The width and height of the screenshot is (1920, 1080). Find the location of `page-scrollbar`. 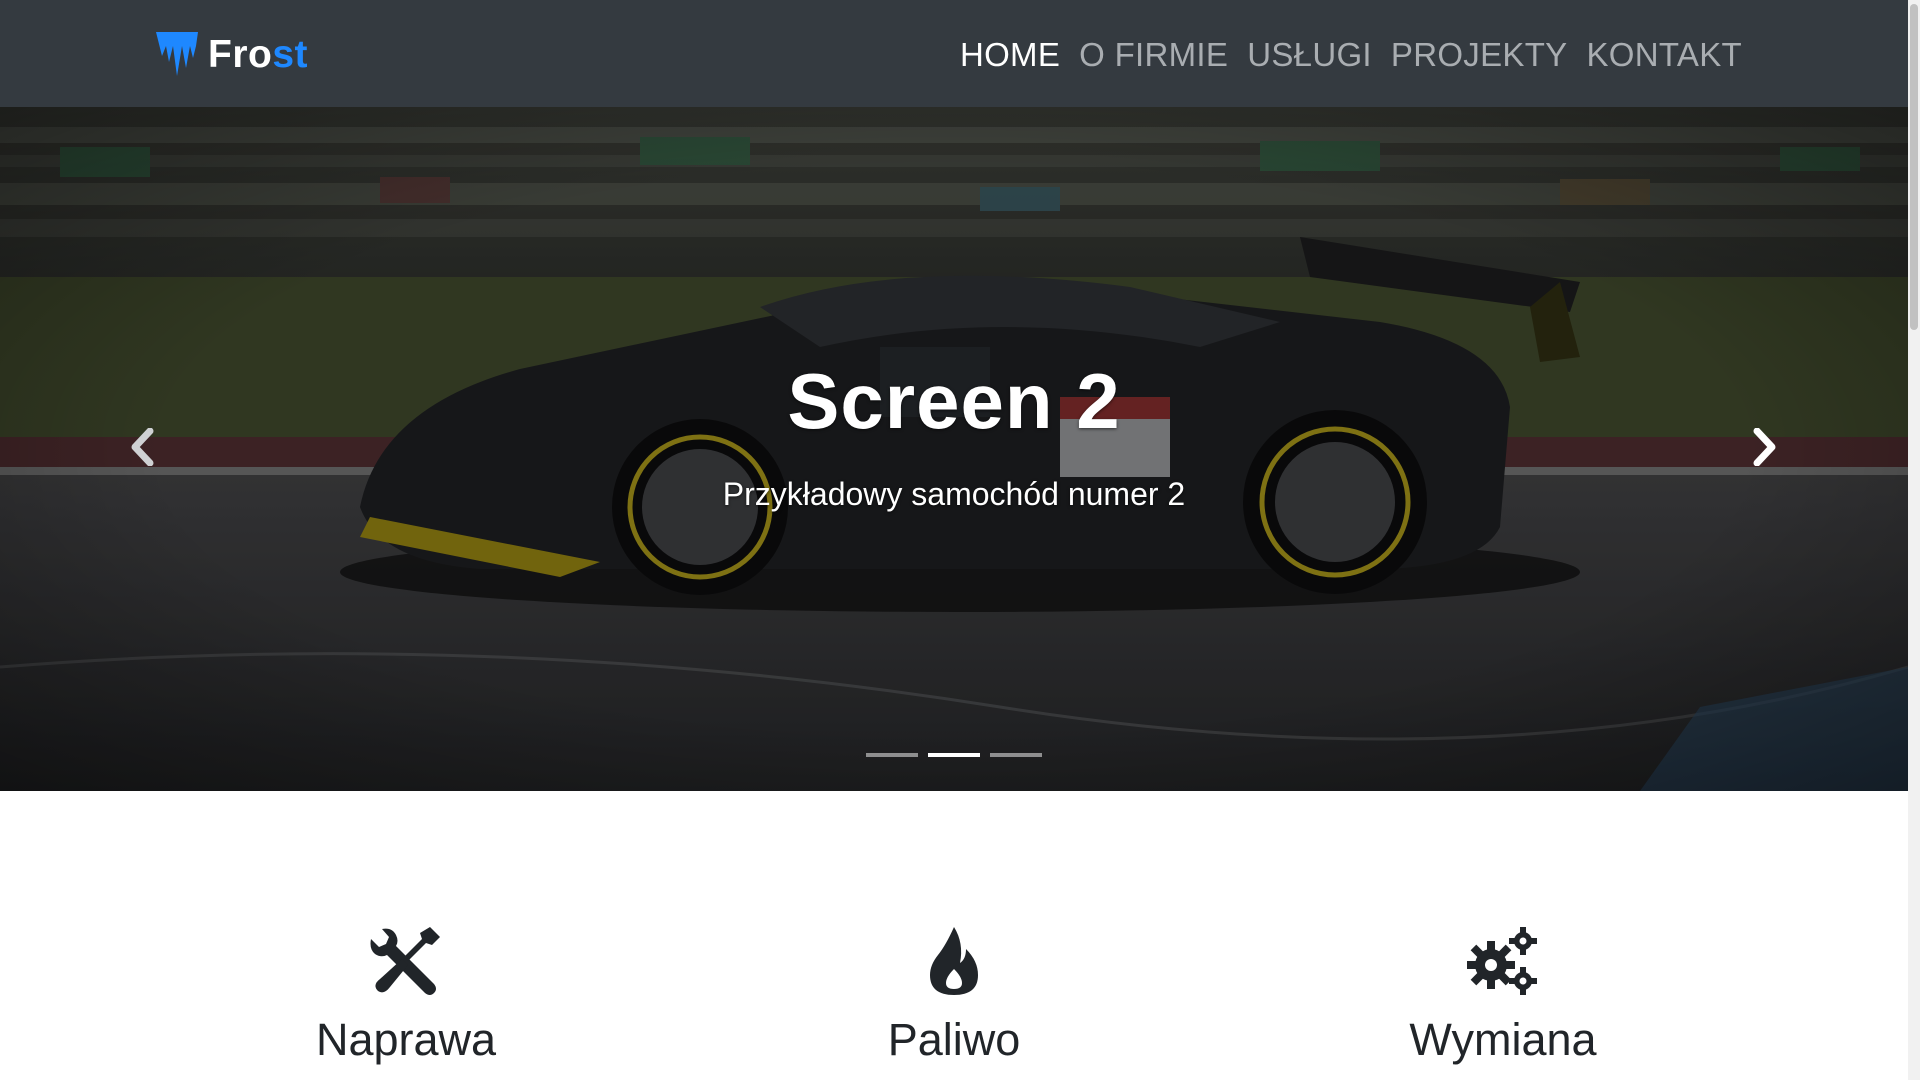

page-scrollbar is located at coordinates (1914, 540).